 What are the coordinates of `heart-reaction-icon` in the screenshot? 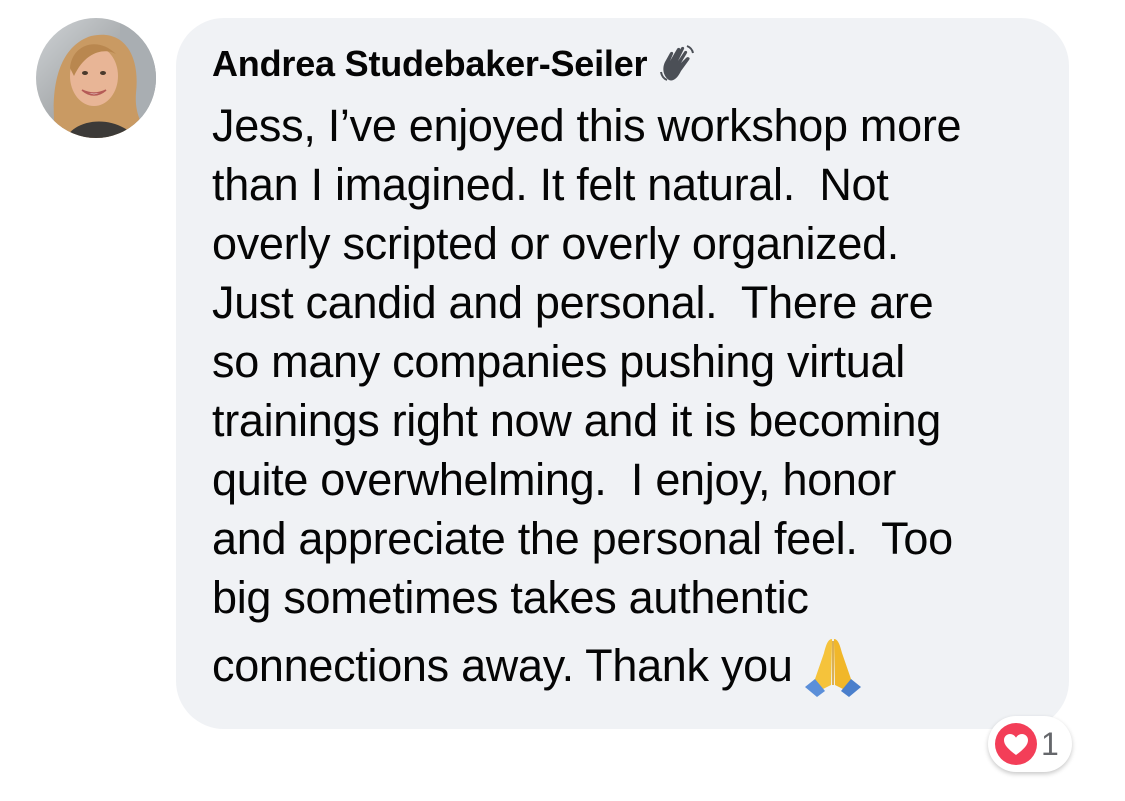 It's located at (1016, 744).